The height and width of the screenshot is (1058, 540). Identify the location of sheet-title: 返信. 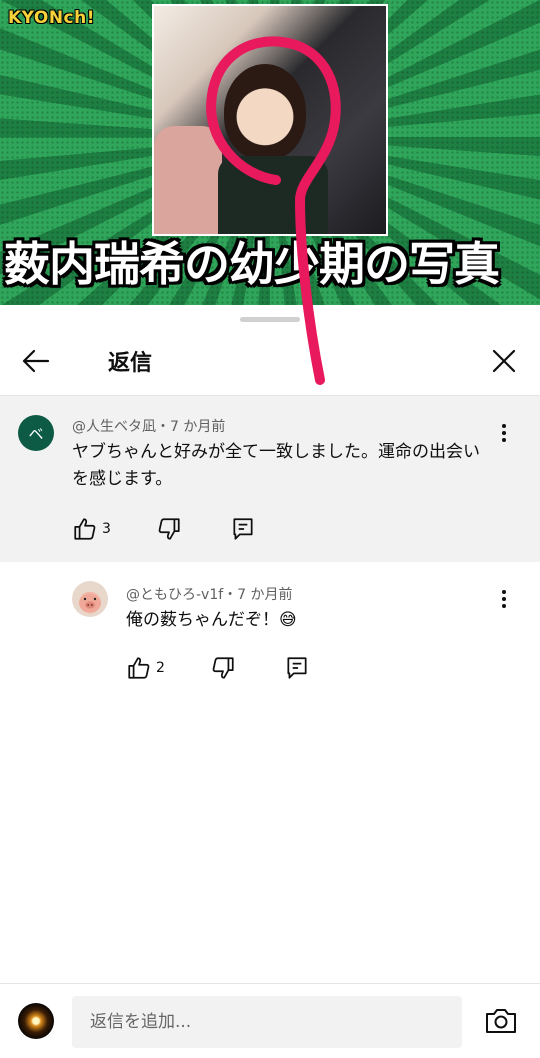
(130, 363).